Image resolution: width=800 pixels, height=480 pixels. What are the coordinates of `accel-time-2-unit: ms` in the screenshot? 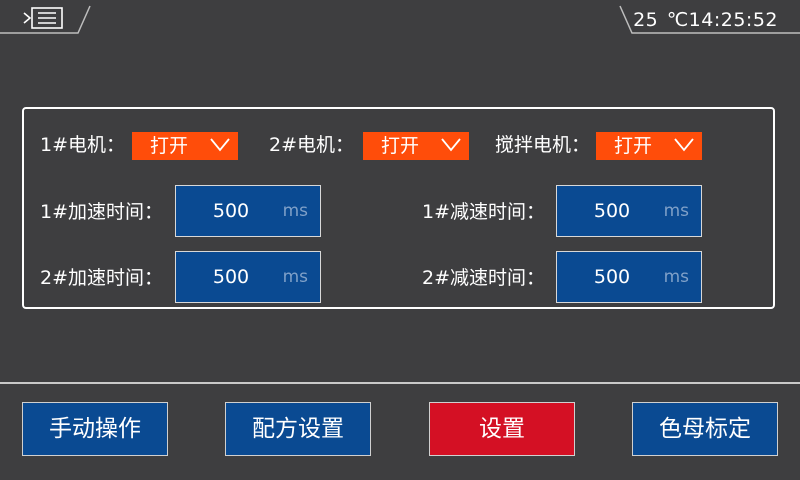 It's located at (295, 277).